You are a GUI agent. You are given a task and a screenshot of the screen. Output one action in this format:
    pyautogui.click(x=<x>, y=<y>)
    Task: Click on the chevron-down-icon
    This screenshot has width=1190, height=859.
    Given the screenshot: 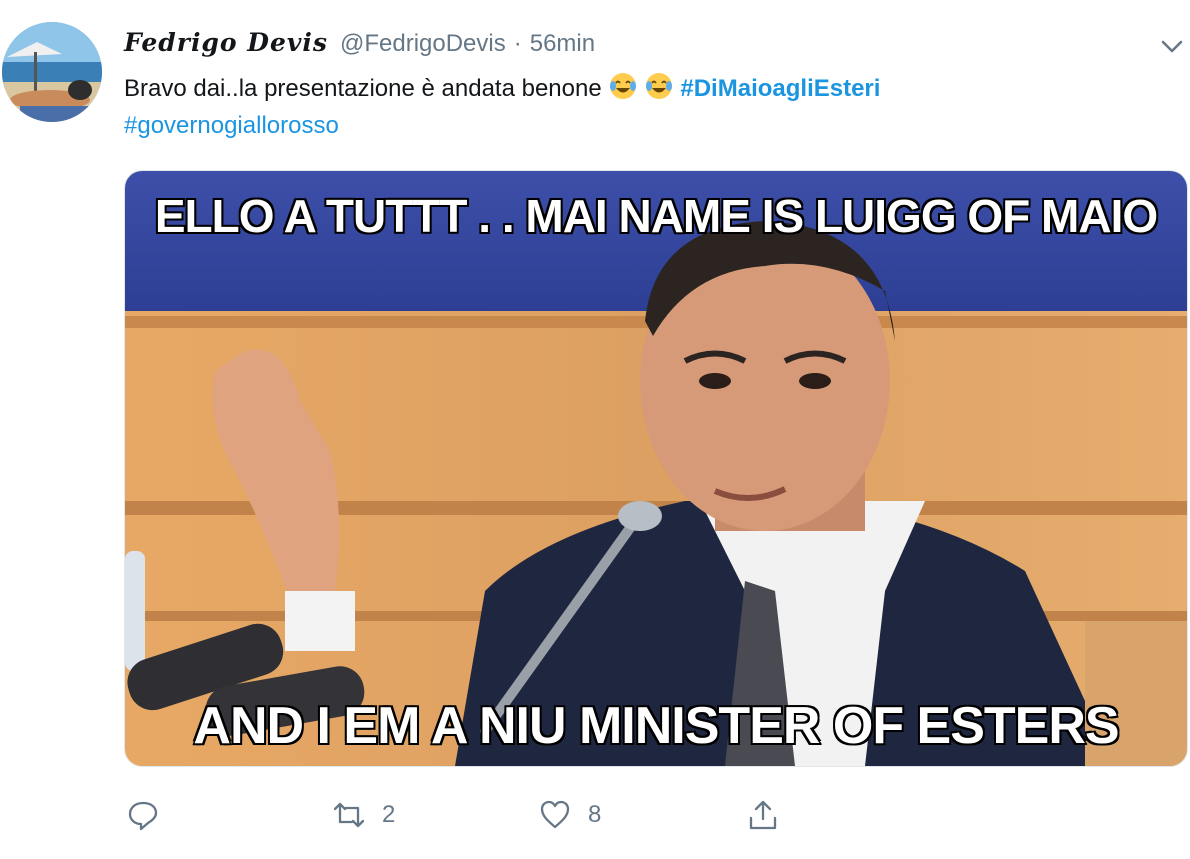 What is the action you would take?
    pyautogui.click(x=1172, y=46)
    